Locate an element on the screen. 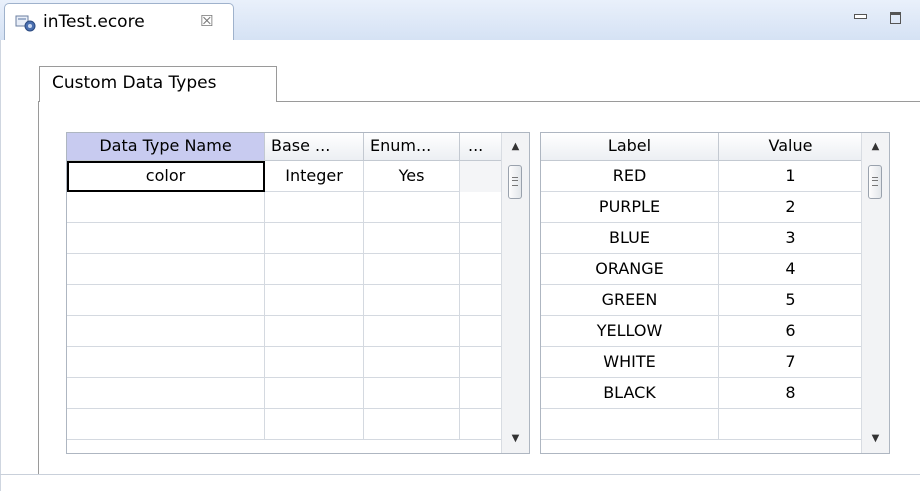 The image size is (920, 491). tab-custom-data-types: Custom Data Types is located at coordinates (158, 84).